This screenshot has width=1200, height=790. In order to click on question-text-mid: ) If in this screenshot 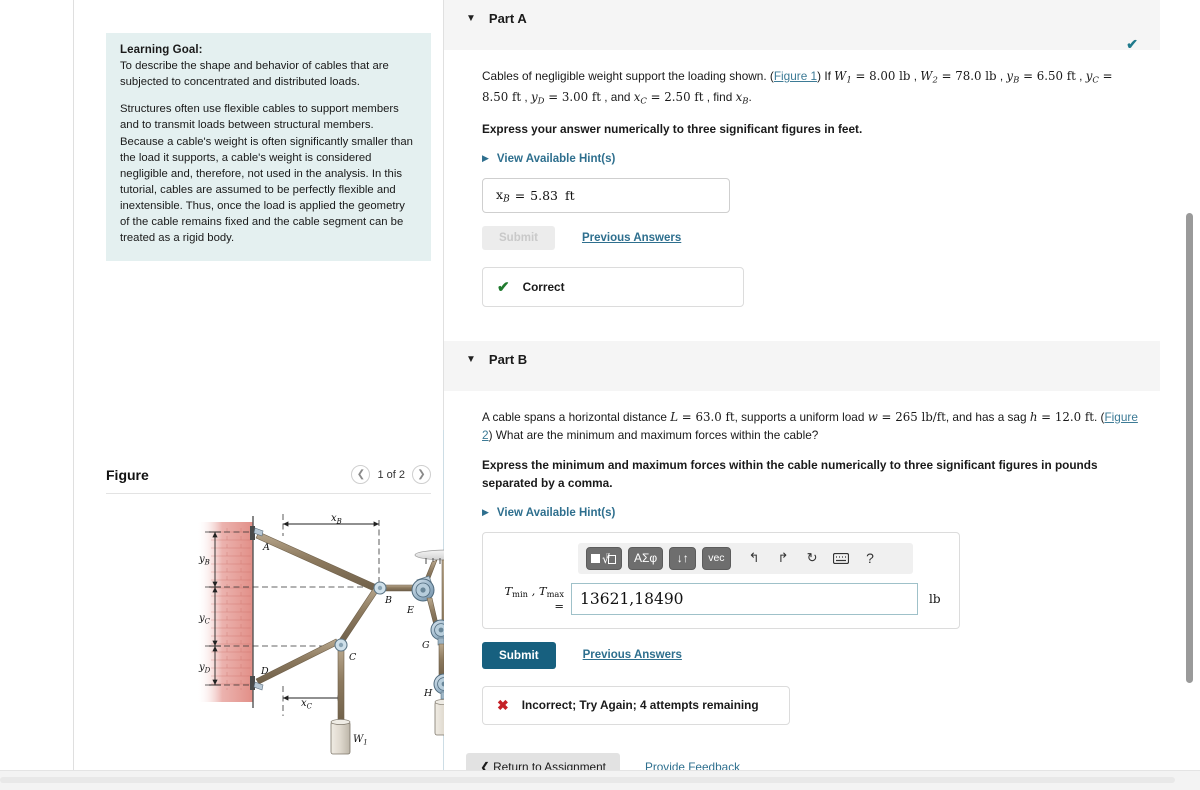, I will do `click(826, 76)`.